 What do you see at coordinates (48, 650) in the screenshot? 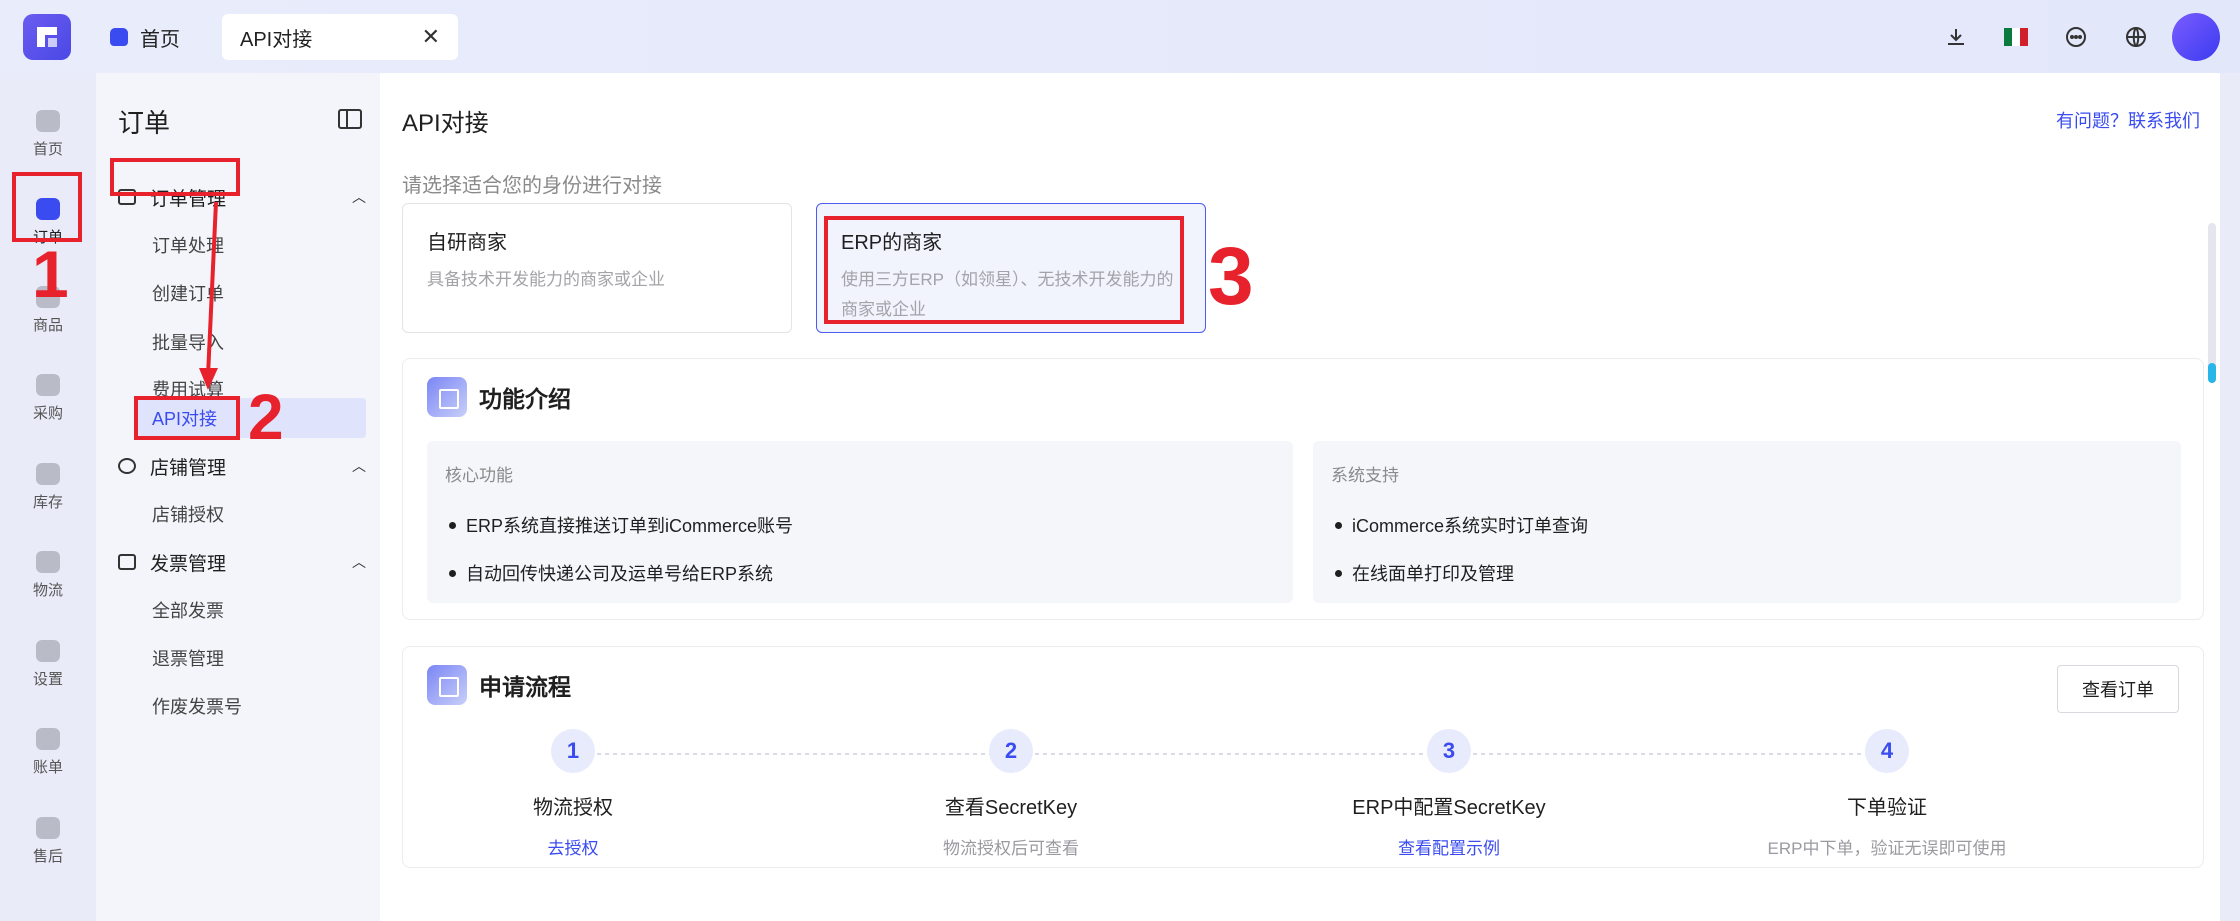
I see `settings-icon` at bounding box center [48, 650].